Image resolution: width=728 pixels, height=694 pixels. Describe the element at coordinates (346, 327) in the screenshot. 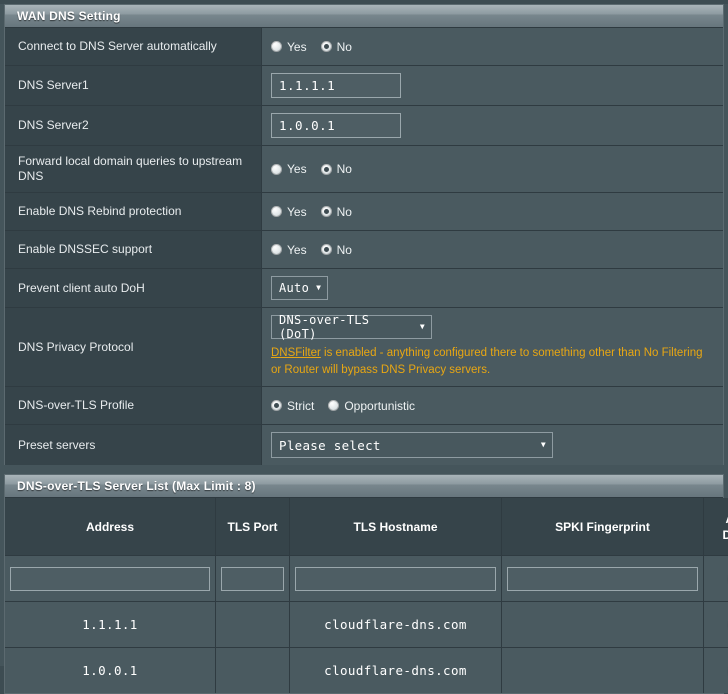

I see `dns-privacy-protocol-value: DNS-over-TLS (DoT)` at that location.